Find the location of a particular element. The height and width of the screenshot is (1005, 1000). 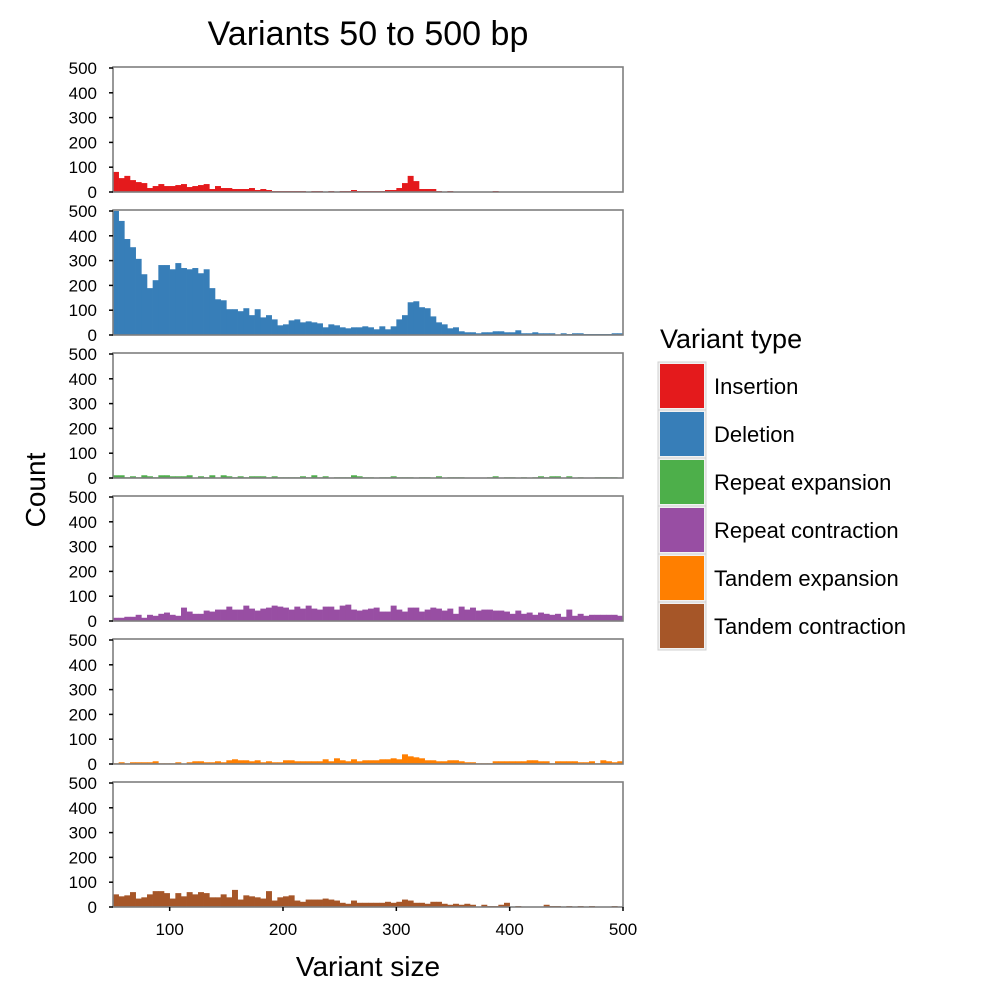

x-axis: 100 200 300 400 500 is located at coordinates (396, 923).